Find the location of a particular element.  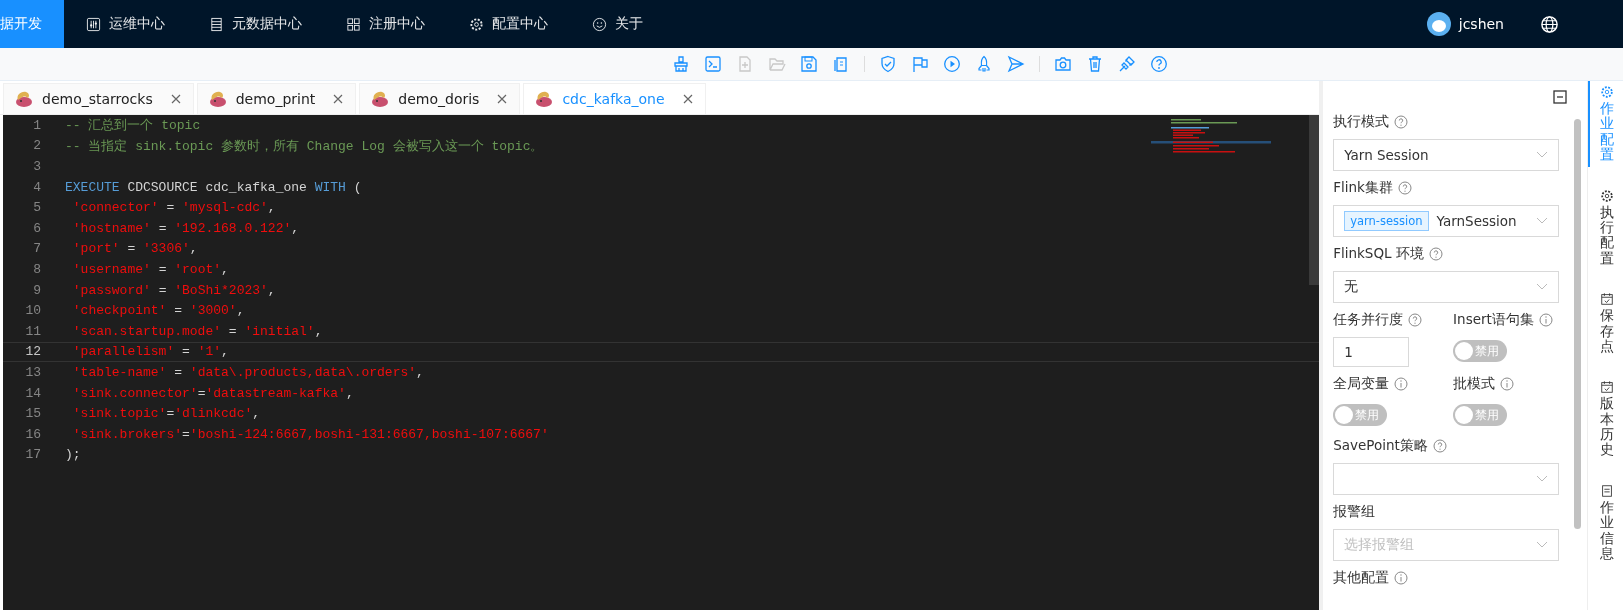

list-icon is located at coordinates (216, 24).